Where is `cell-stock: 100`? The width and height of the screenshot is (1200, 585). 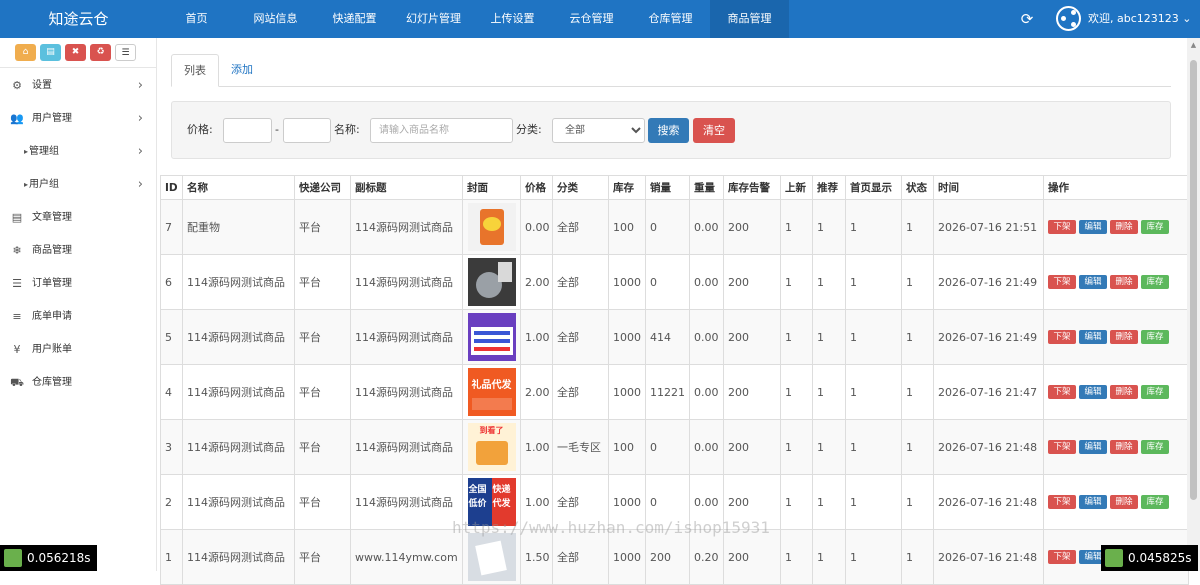
cell-stock: 100 is located at coordinates (627, 447).